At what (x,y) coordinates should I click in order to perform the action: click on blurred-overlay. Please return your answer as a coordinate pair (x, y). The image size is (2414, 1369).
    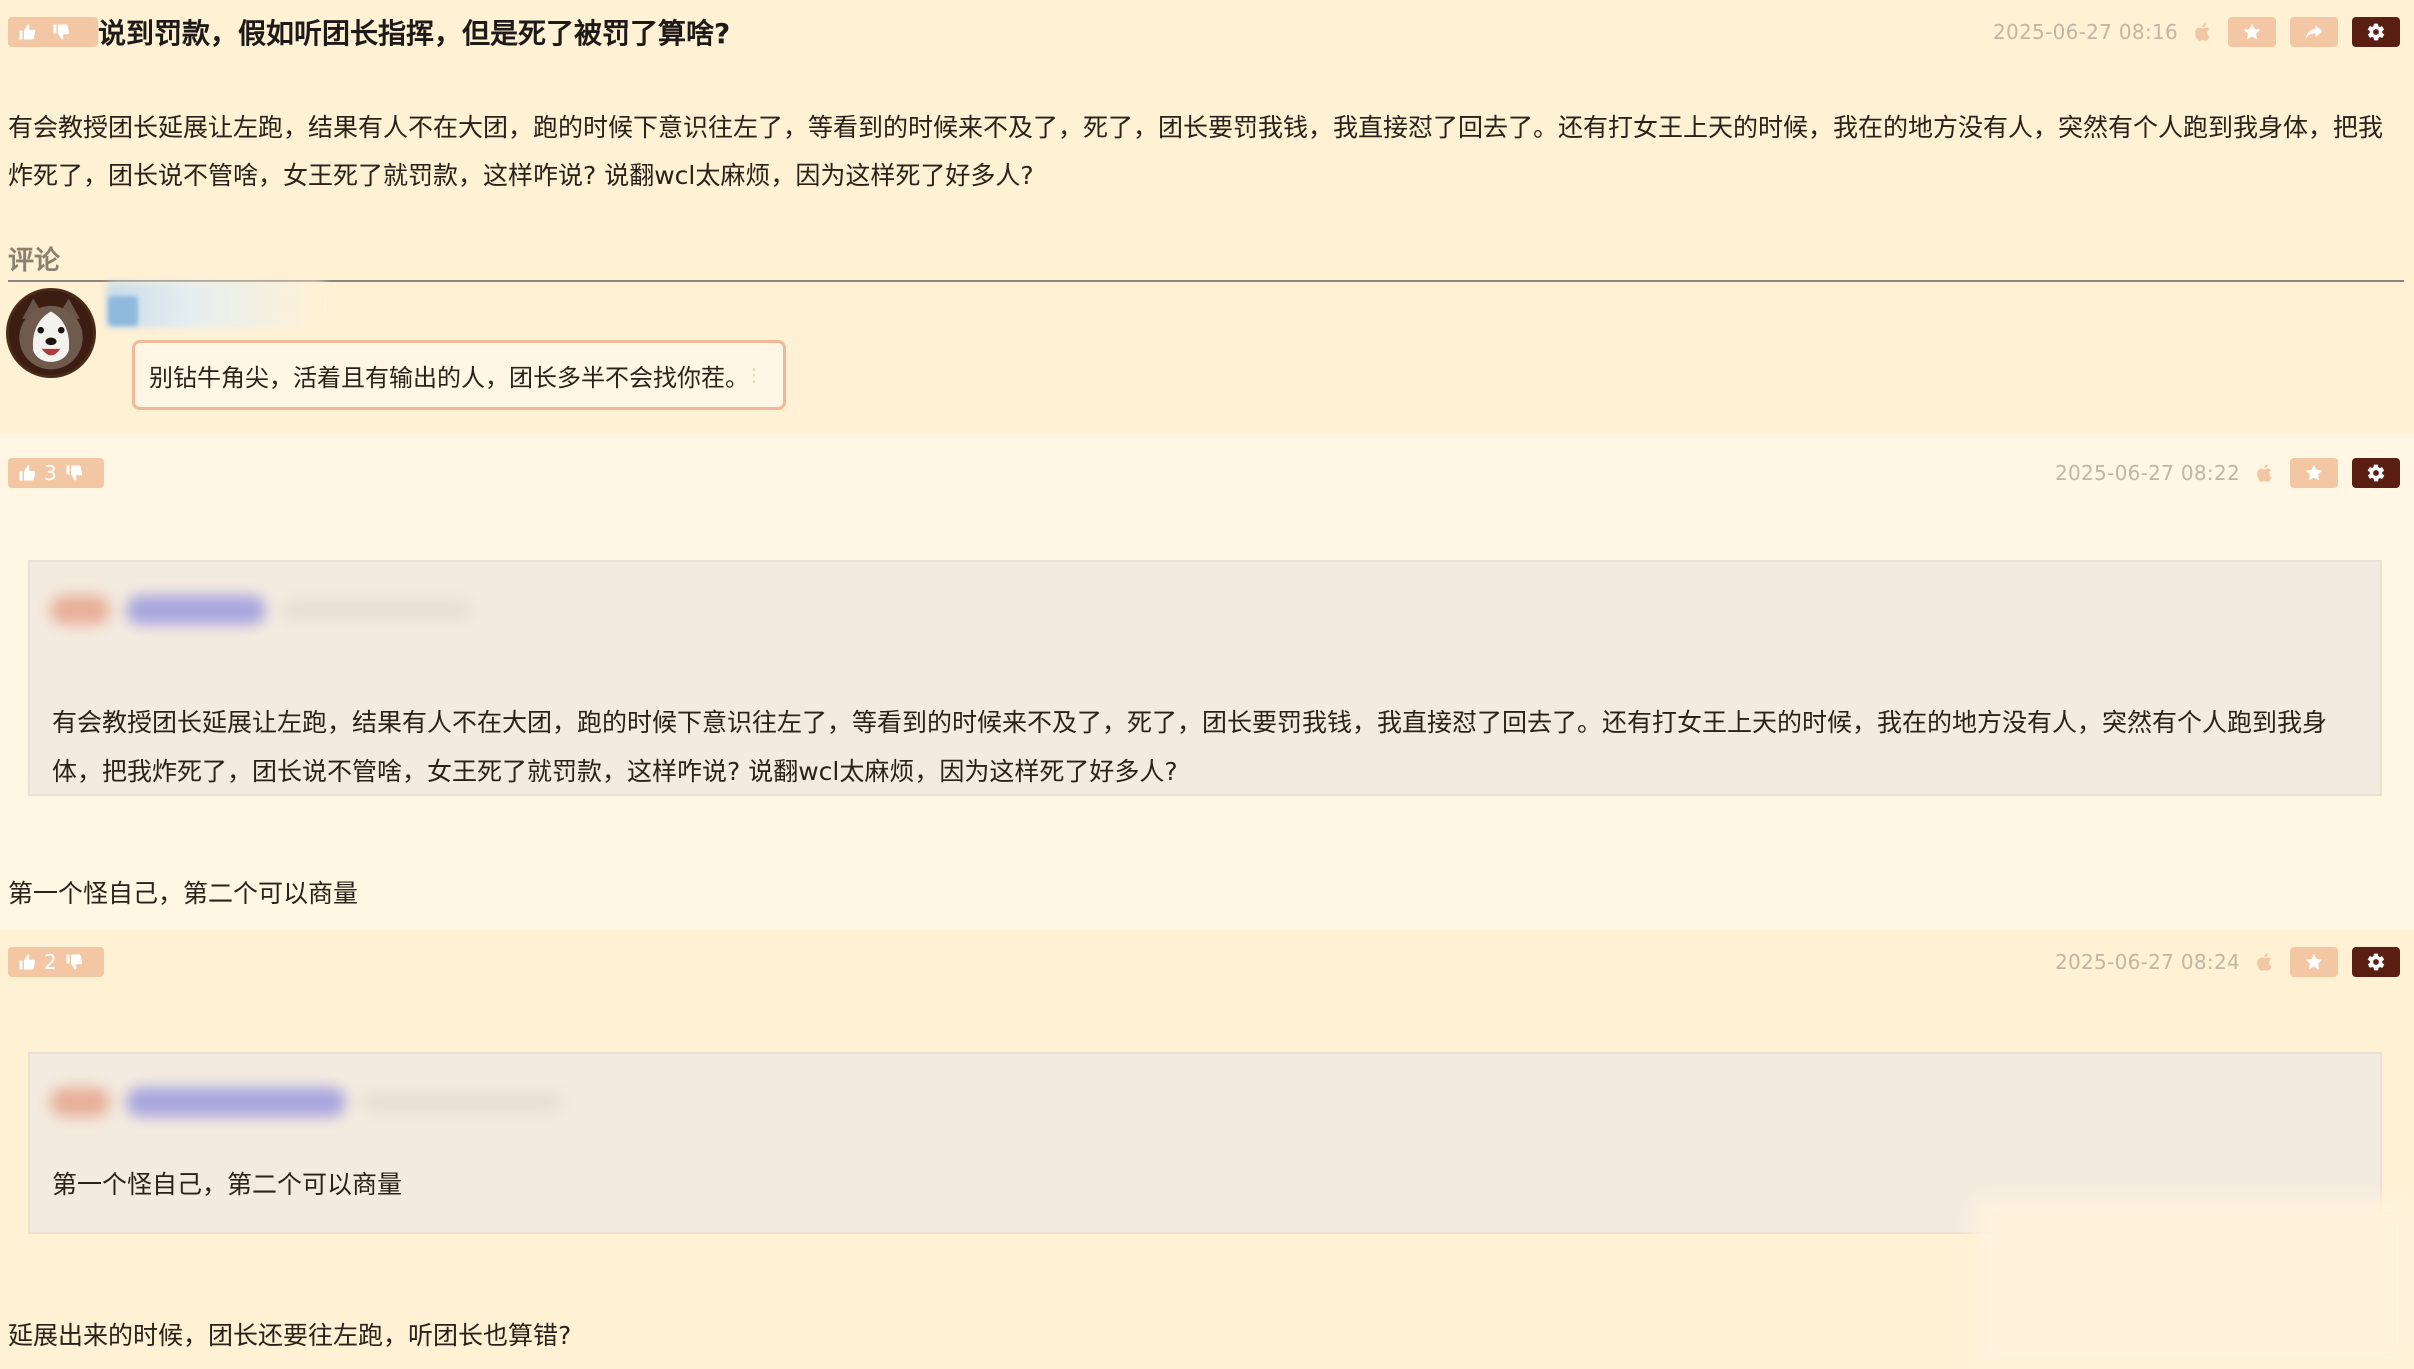
    Looking at the image, I should click on (2194, 1284).